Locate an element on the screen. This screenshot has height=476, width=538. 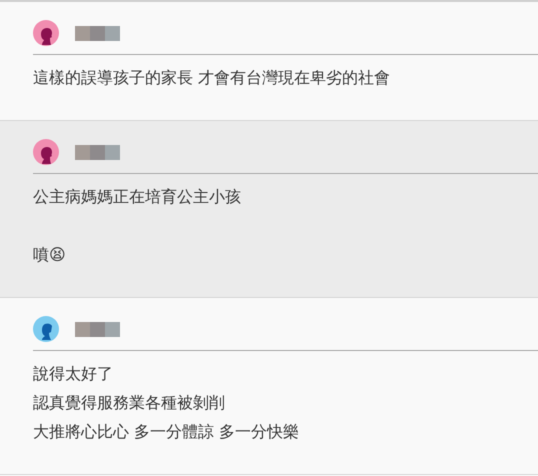
comment-text: 噴😫 is located at coordinates (49, 255).